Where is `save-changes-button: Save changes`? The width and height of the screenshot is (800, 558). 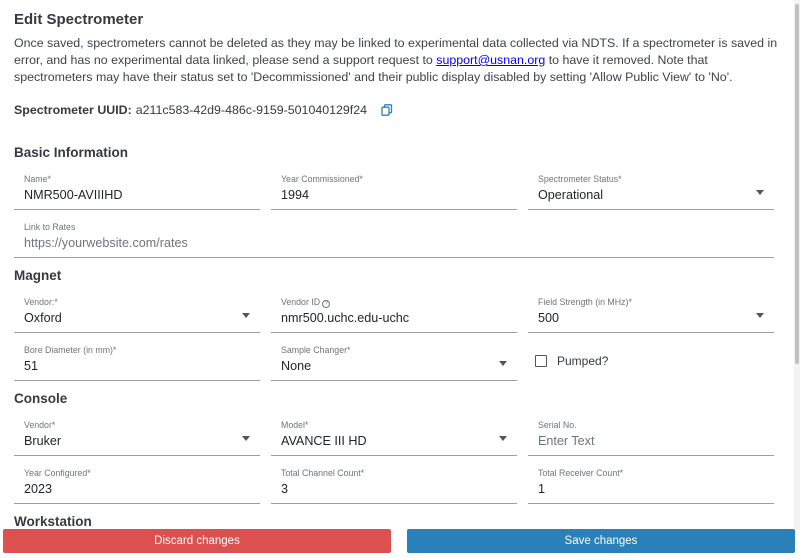 save-changes-button: Save changes is located at coordinates (601, 541).